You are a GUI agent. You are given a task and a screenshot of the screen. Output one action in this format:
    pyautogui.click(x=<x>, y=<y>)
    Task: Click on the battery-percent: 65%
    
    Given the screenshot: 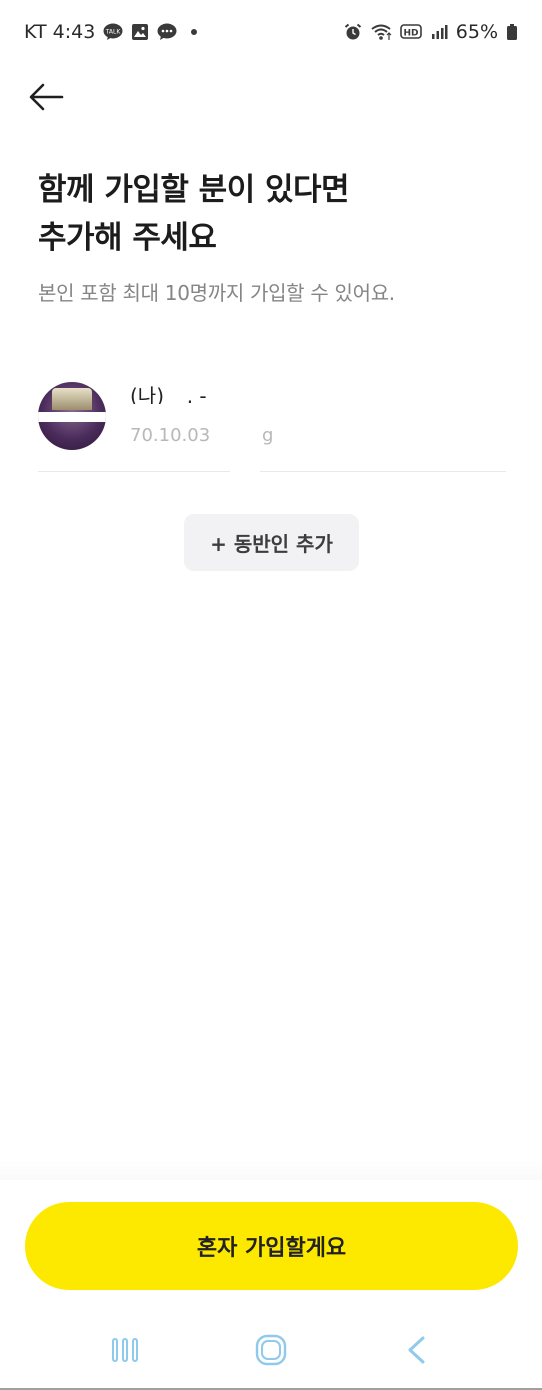 What is the action you would take?
    pyautogui.click(x=476, y=32)
    